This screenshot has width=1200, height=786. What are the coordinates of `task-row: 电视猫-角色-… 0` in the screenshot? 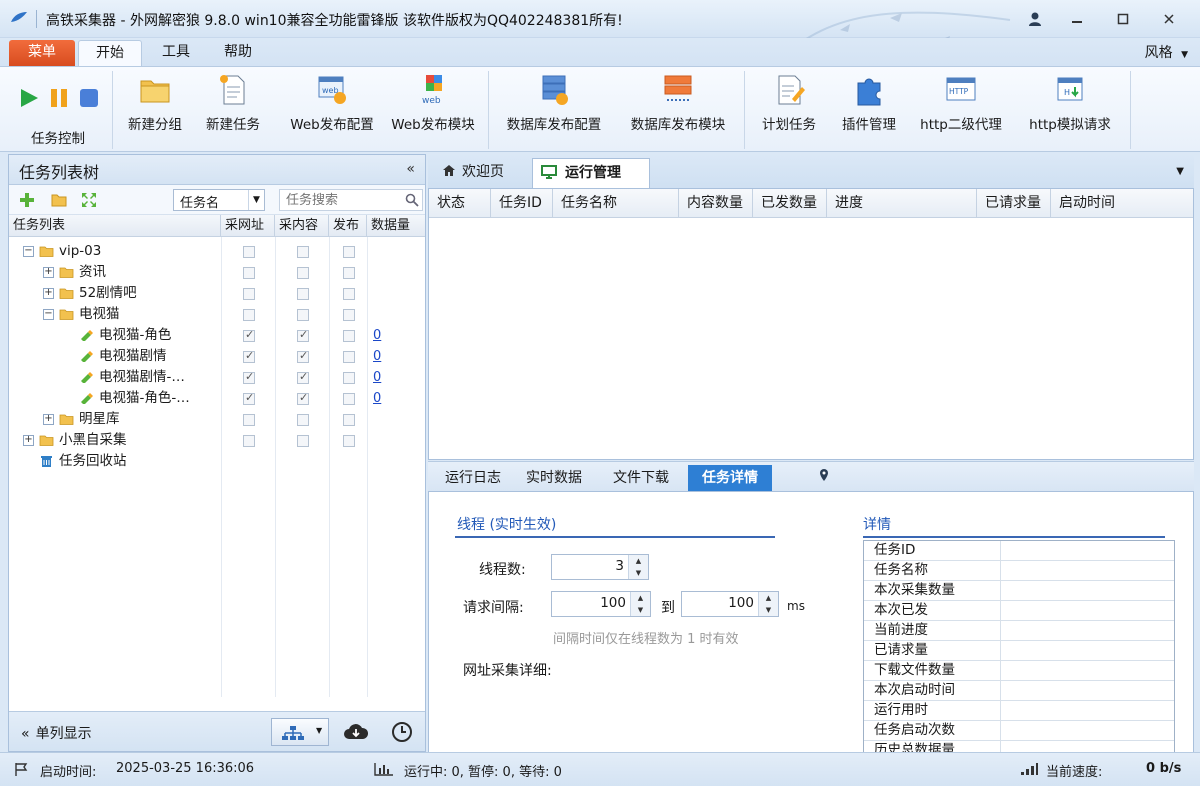 It's located at (217, 398).